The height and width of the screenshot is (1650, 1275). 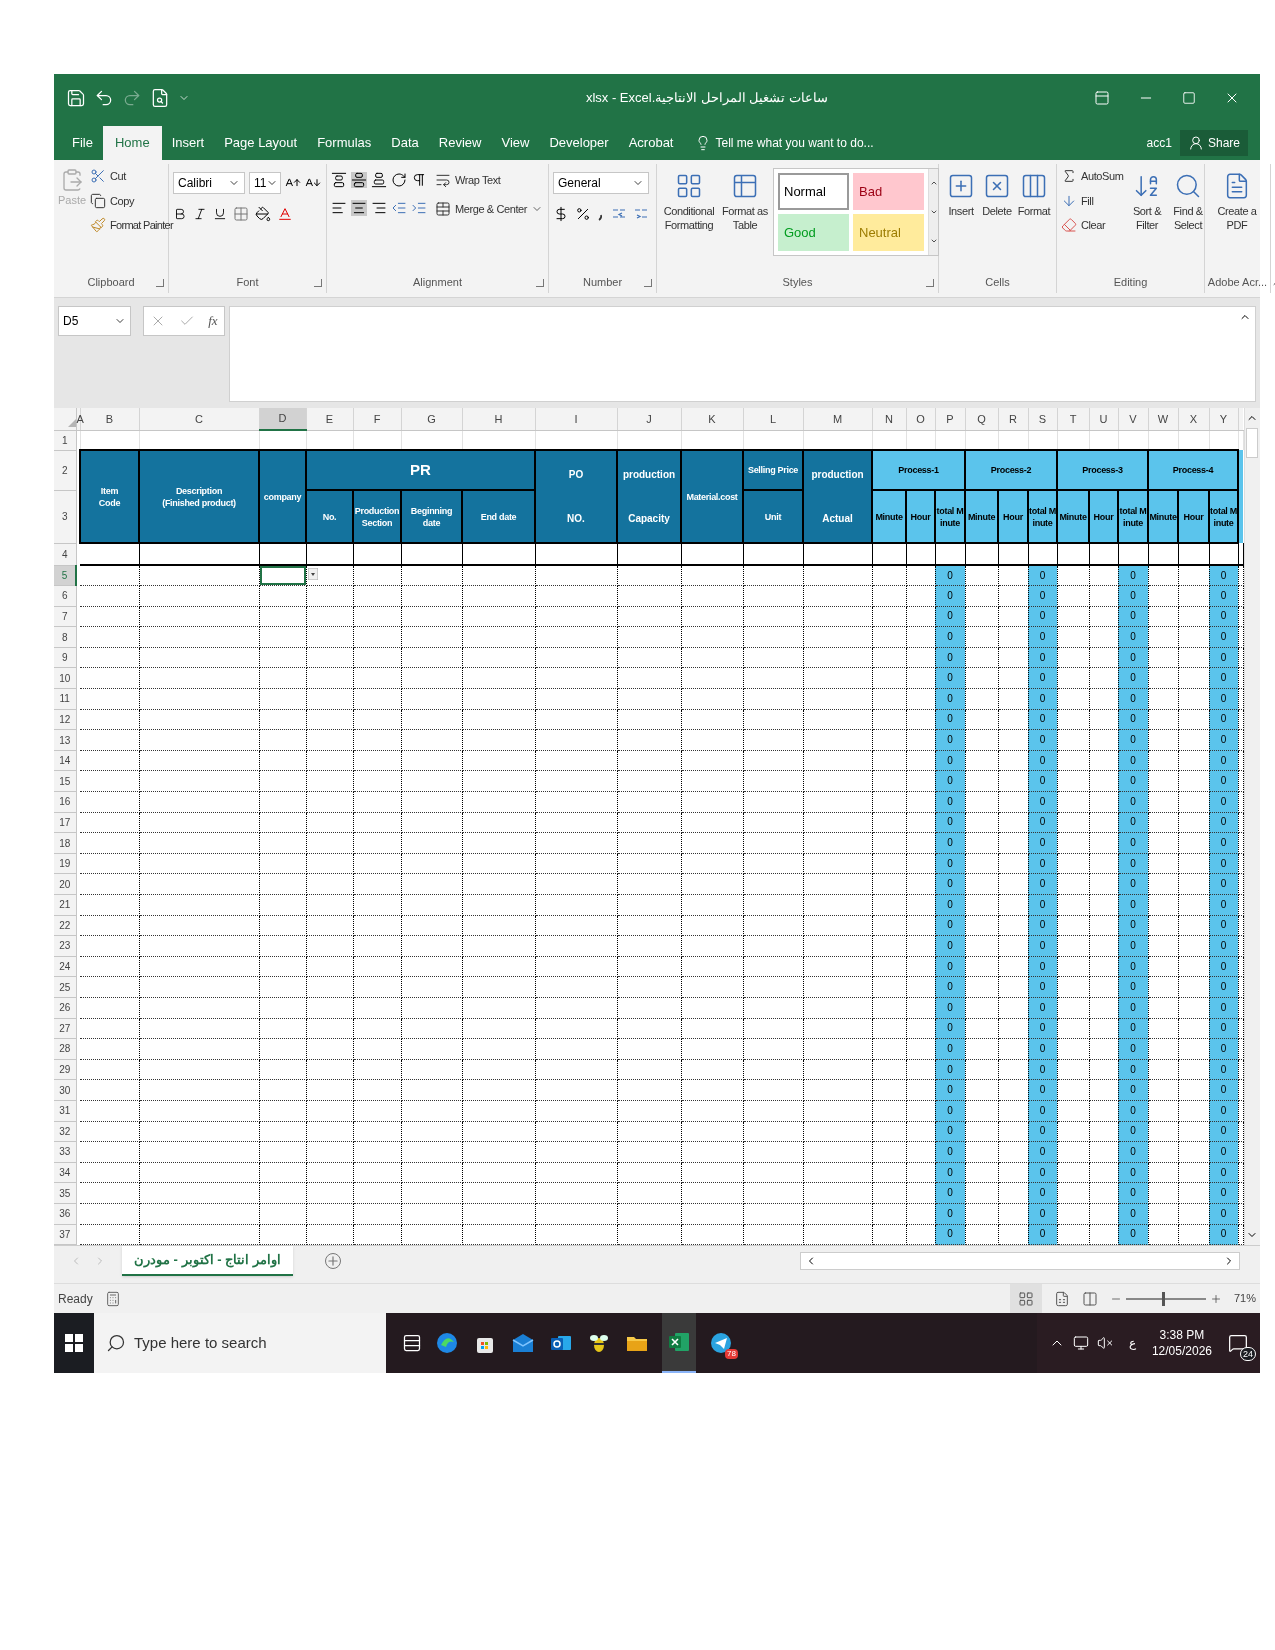 I want to click on align-middle-icon, so click(x=359, y=180).